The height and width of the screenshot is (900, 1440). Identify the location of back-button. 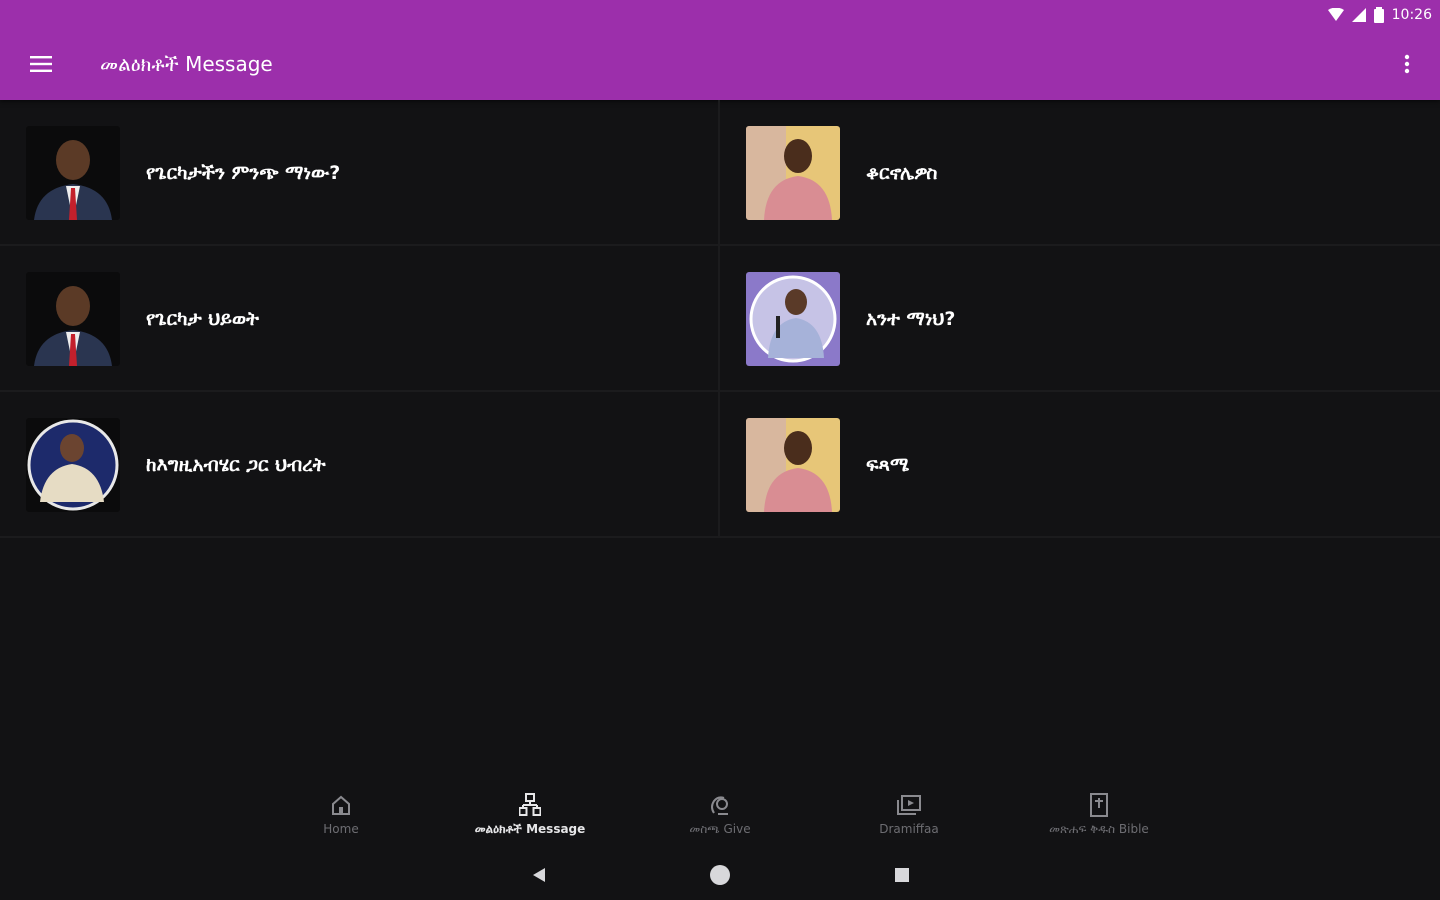
(539, 875).